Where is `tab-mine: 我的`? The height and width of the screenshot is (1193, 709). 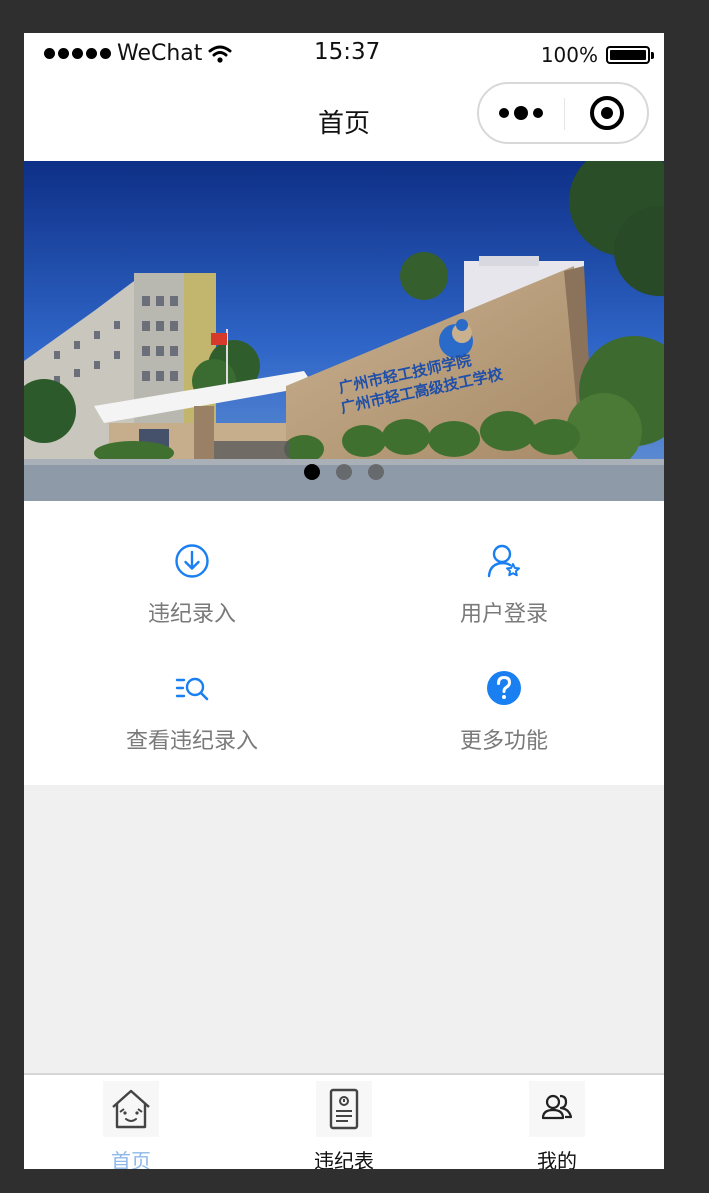
tab-mine: 我的 is located at coordinates (557, 1122).